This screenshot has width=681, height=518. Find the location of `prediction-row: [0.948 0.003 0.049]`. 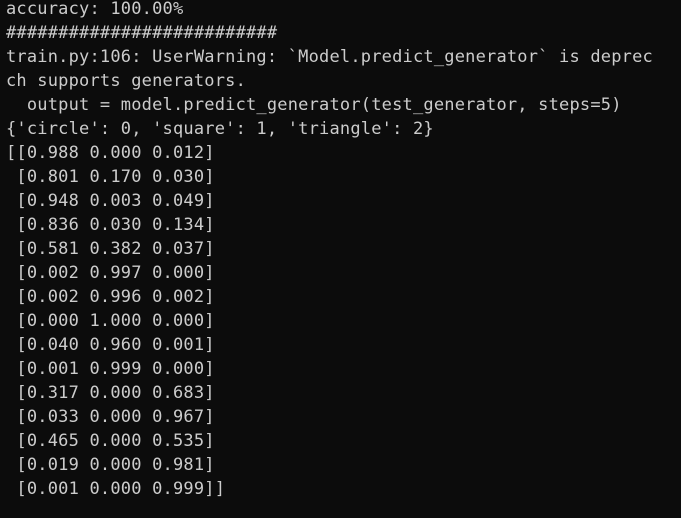

prediction-row: [0.948 0.003 0.049] is located at coordinates (110, 201).